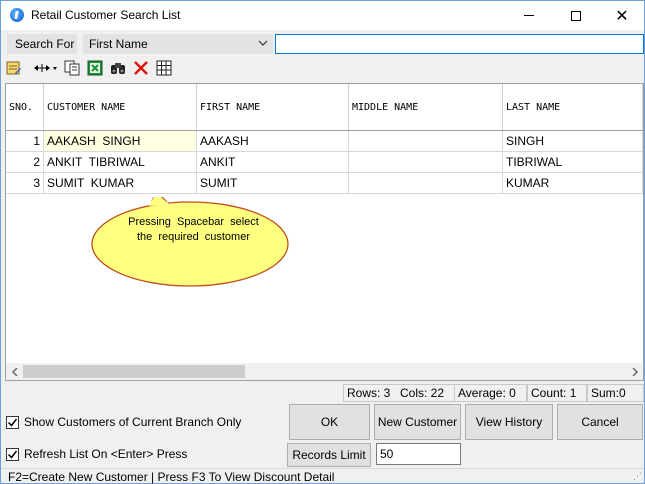 The image size is (645, 484). Describe the element at coordinates (490, 393) in the screenshot. I see `status-average: Average: 0` at that location.